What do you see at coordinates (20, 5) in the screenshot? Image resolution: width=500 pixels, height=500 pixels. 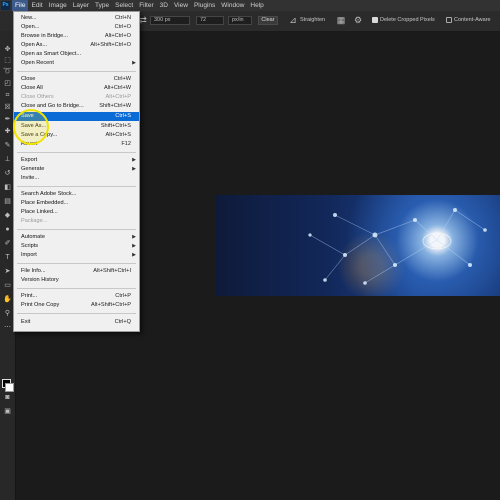 I see `menu-file: File` at bounding box center [20, 5].